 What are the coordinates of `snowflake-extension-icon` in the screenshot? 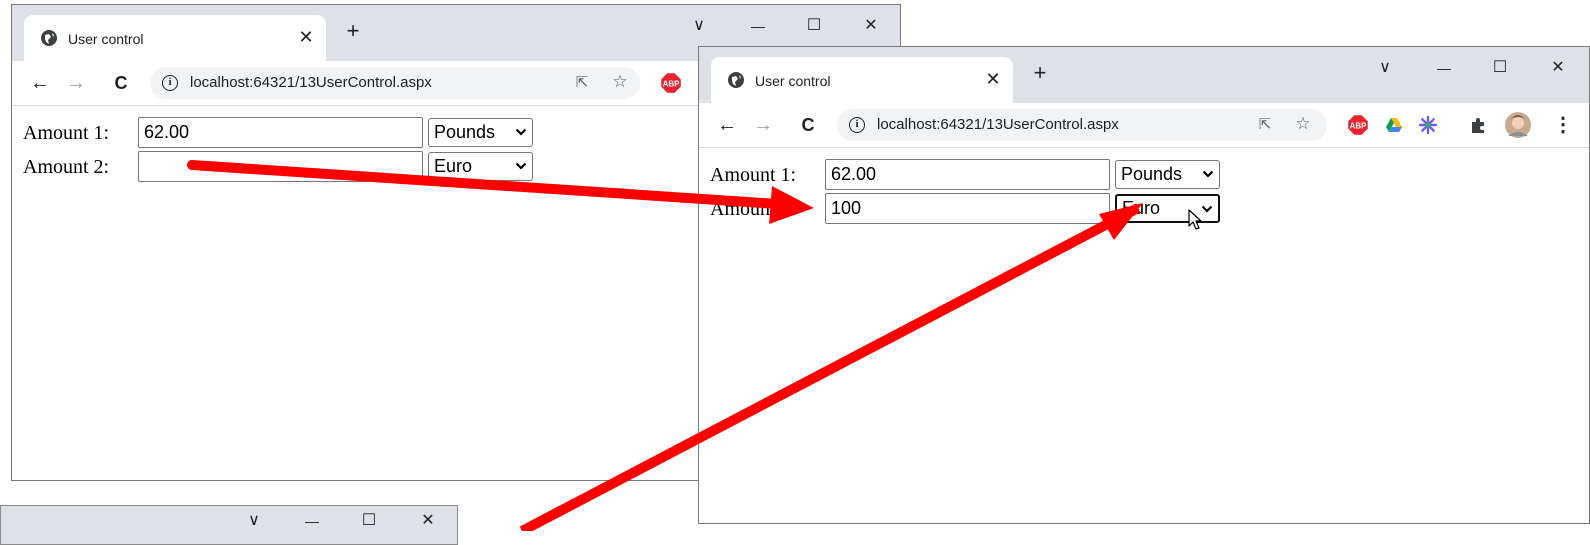 It's located at (1428, 125).